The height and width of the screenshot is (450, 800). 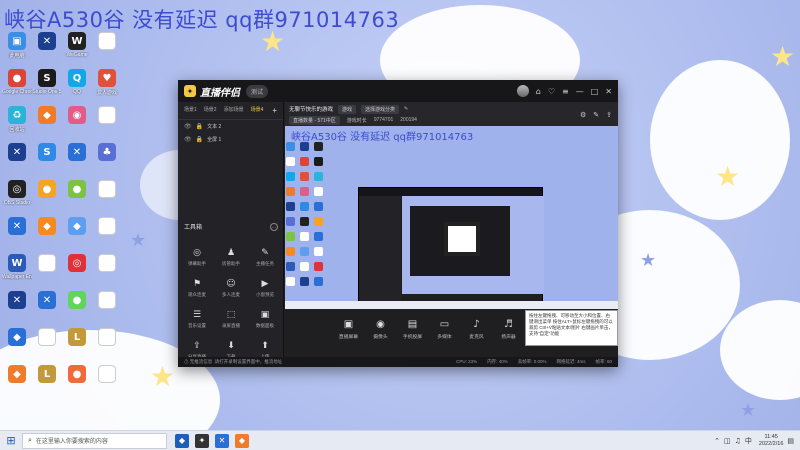 I want to click on start-button: ⊞, so click(x=11, y=440).